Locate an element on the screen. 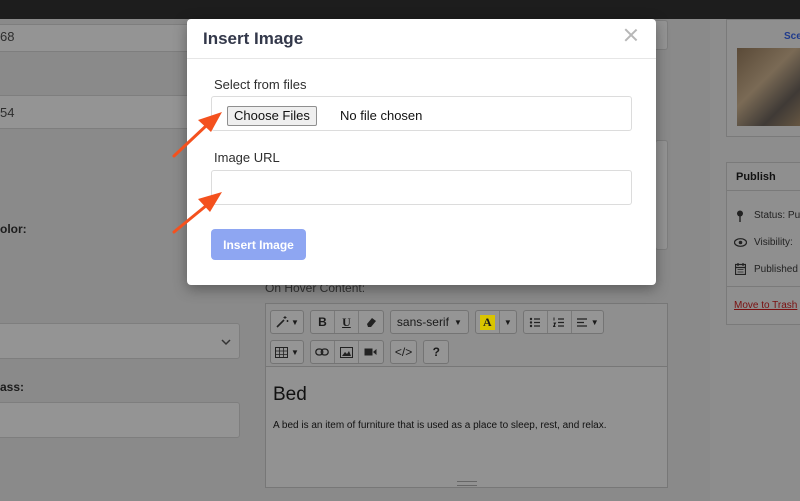  arrow-to-image-url is located at coordinates (197, 213).